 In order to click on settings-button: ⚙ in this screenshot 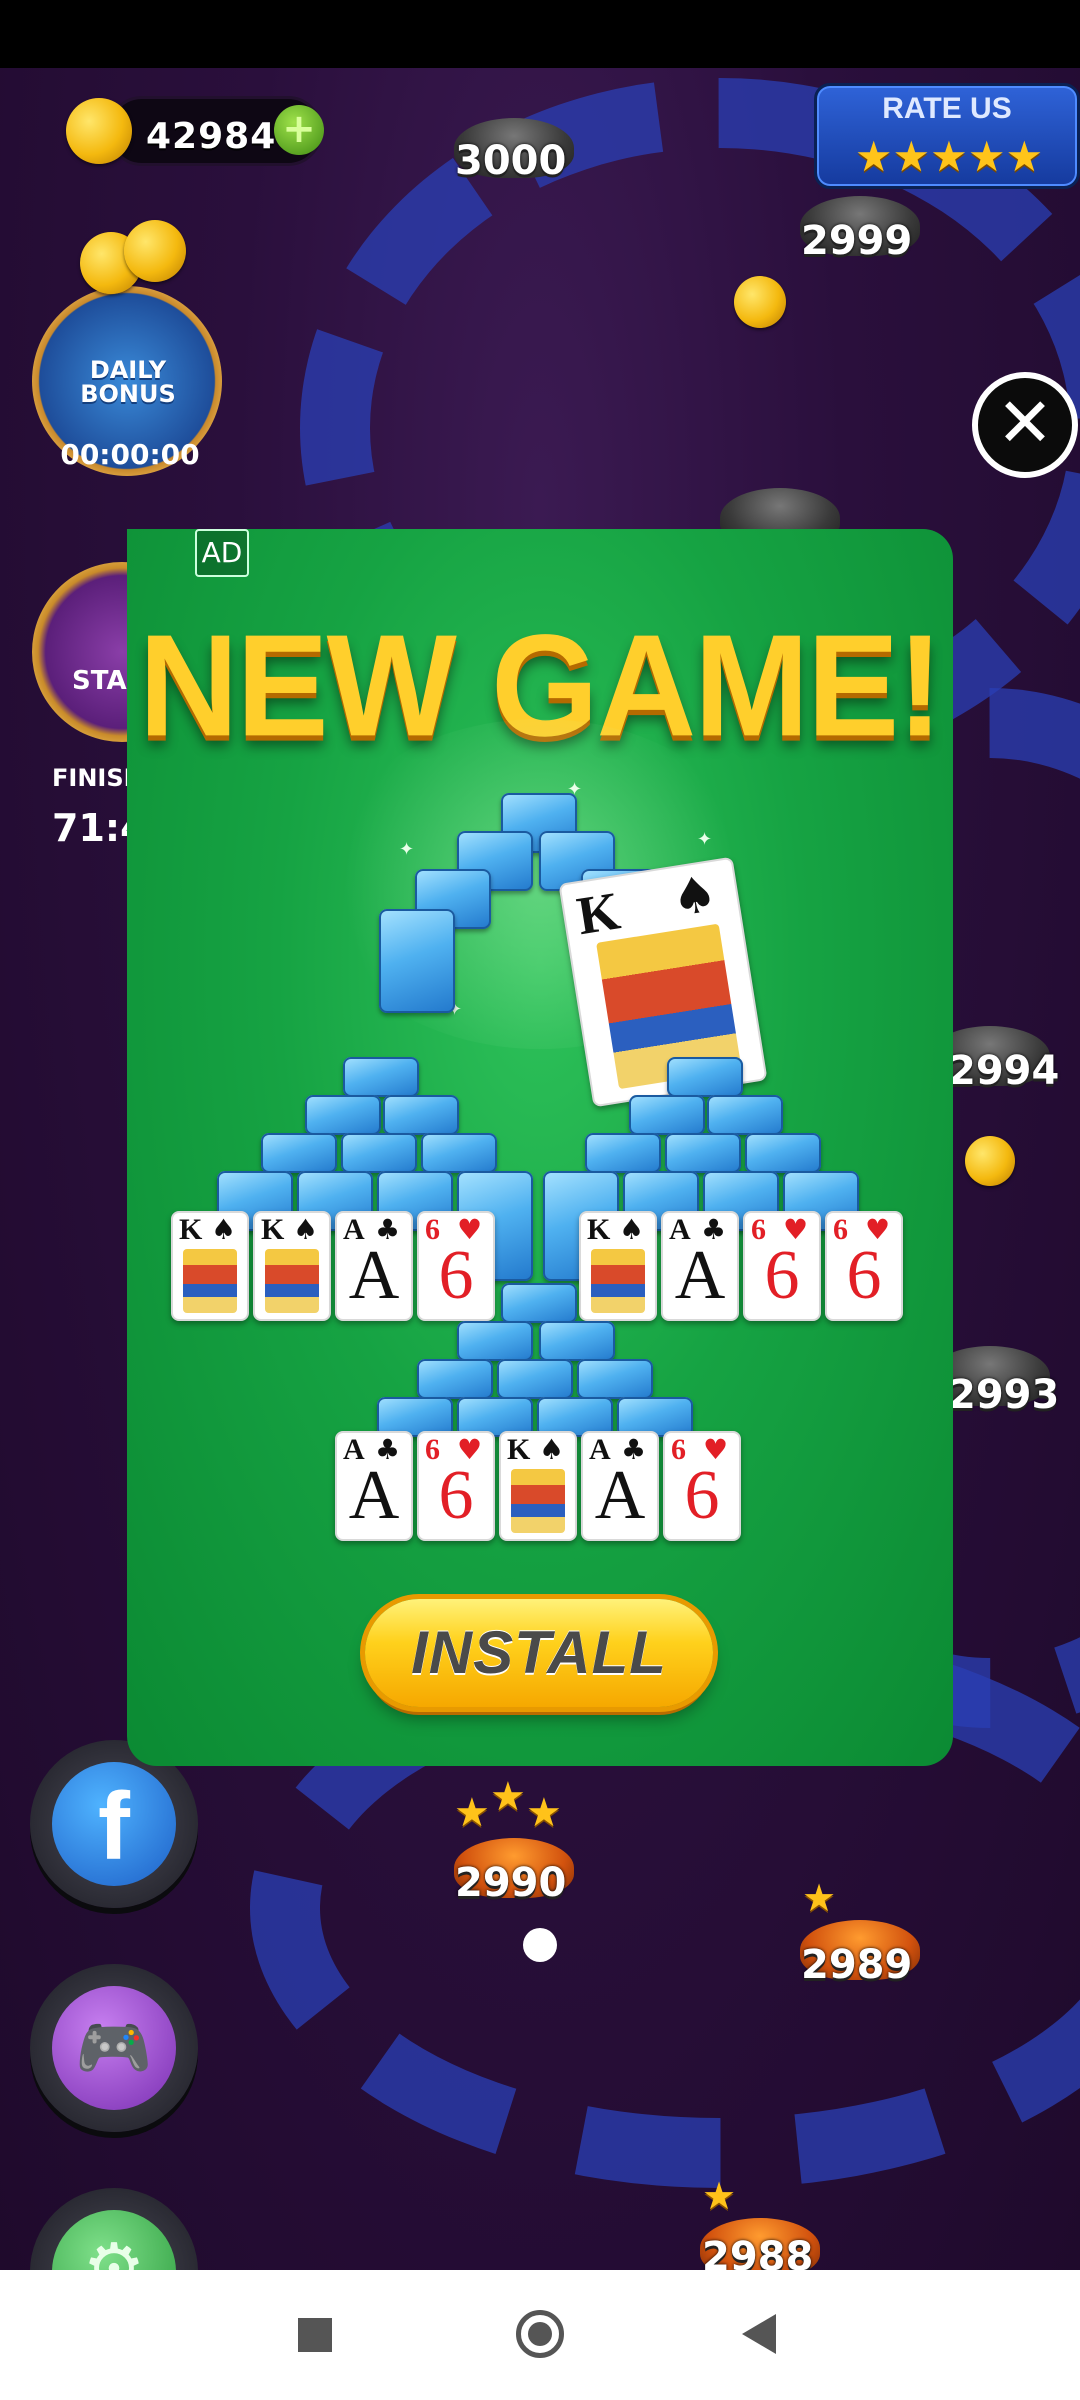, I will do `click(114, 2229)`.